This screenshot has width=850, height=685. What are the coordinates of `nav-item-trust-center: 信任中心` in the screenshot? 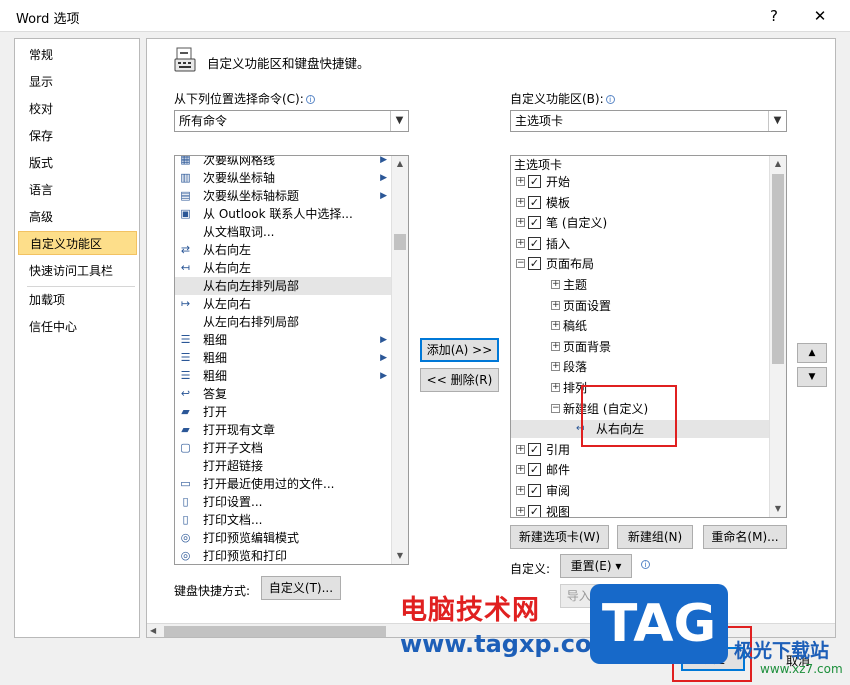 It's located at (77, 327).